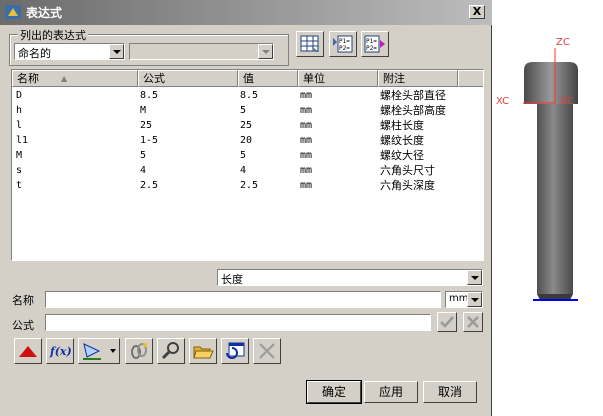 Image resolution: width=603 pixels, height=416 pixels. I want to click on chain-link-icon, so click(139, 351).